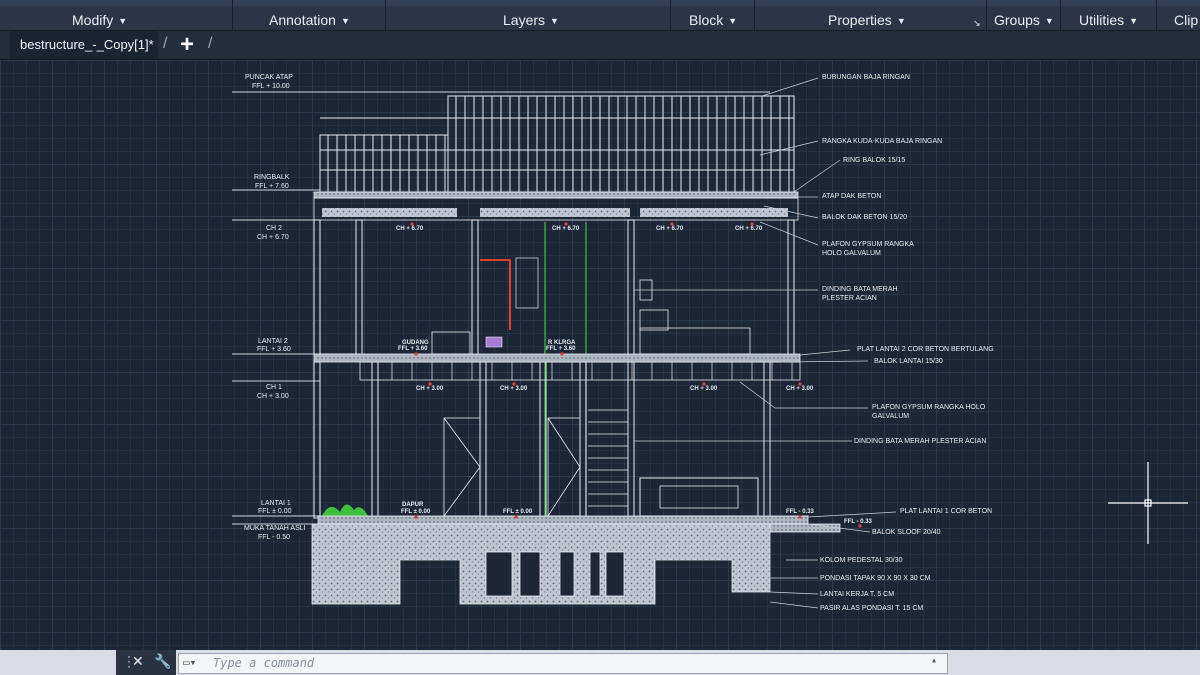  Describe the element at coordinates (805, 528) in the screenshot. I see `terrace-slab` at that location.